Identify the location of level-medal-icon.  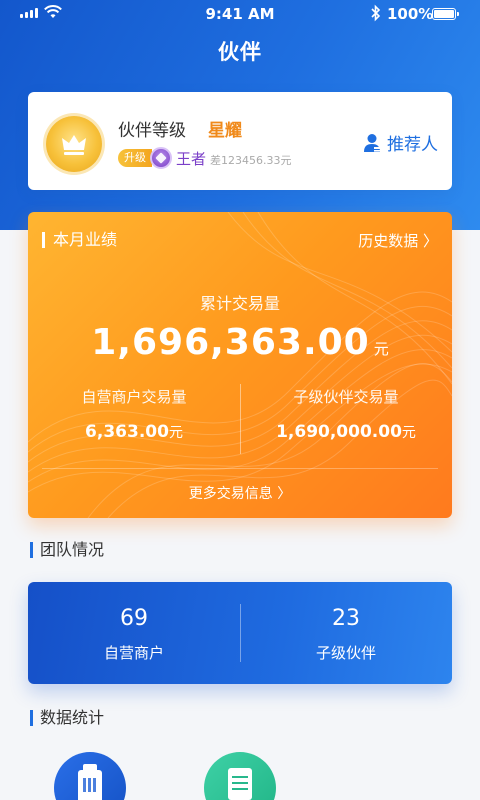
(74, 144).